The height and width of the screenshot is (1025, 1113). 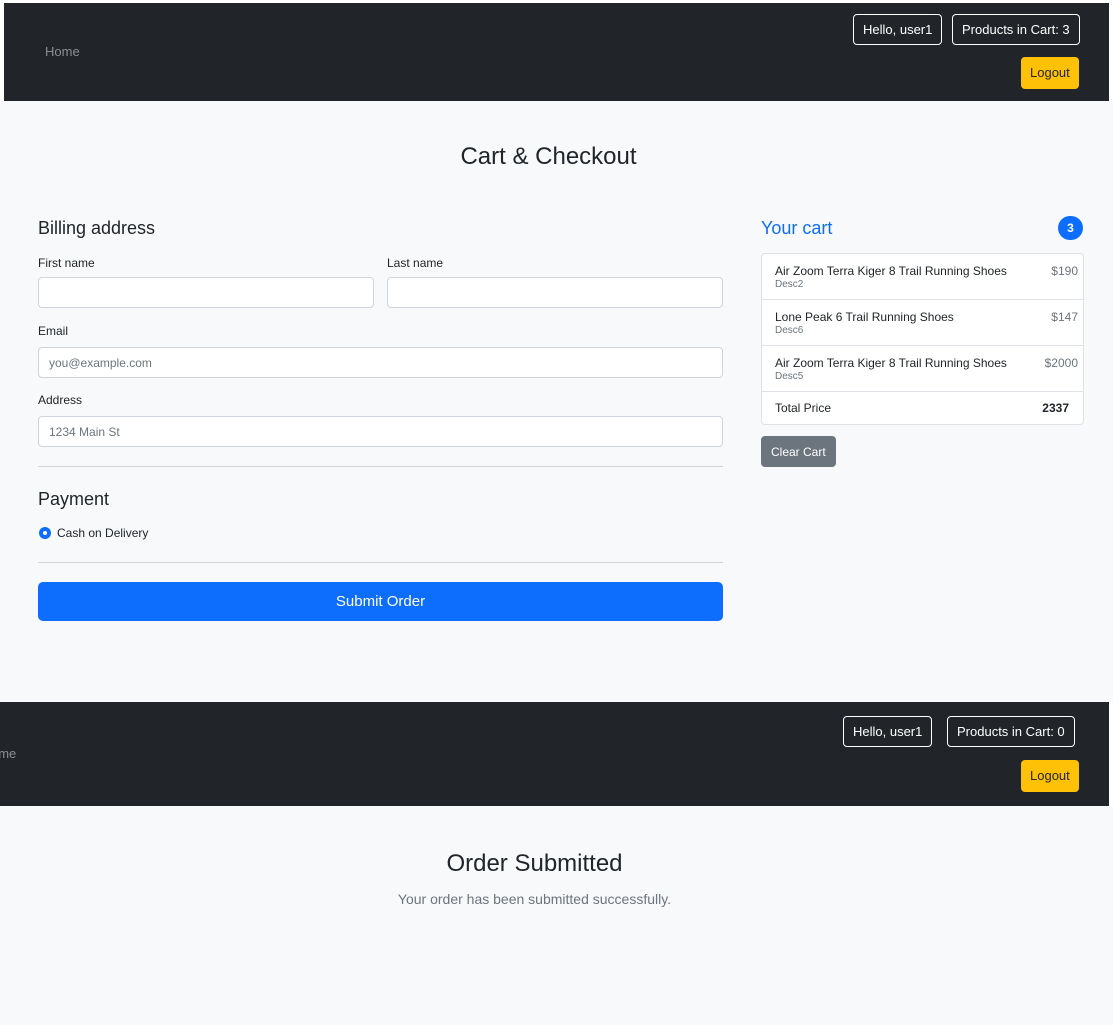 What do you see at coordinates (1016, 29) in the screenshot?
I see `cart-count-badge: Products in Cart: 3` at bounding box center [1016, 29].